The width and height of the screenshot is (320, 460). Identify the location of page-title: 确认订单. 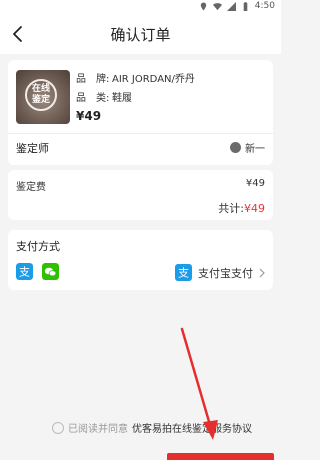
(140, 35).